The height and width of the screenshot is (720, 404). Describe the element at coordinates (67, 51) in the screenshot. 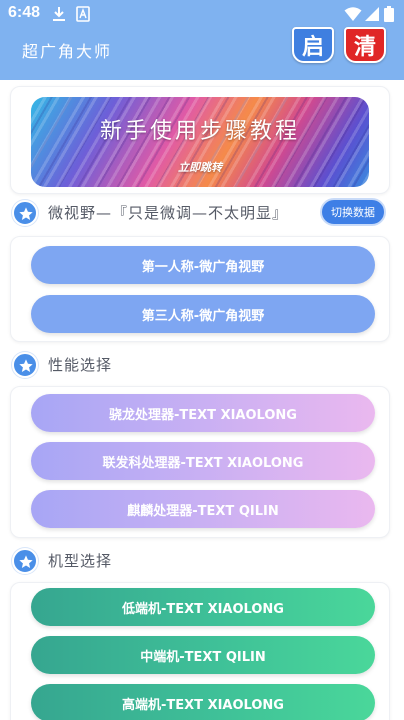

I see `app-title: 超广角大师` at that location.